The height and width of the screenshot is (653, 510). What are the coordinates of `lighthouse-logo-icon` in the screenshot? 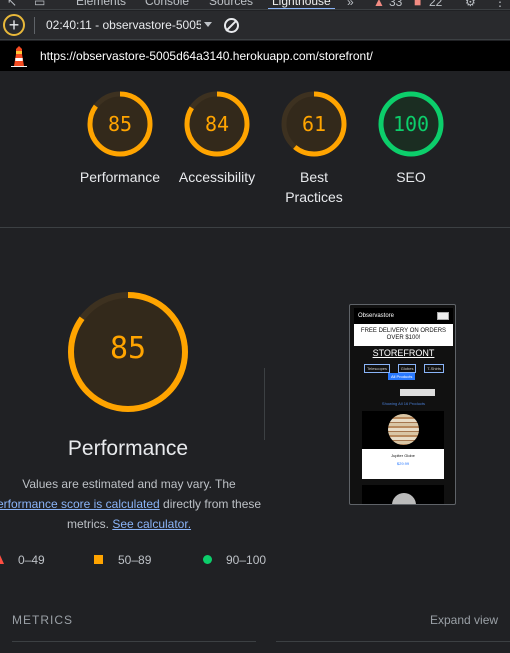 It's located at (19, 56).